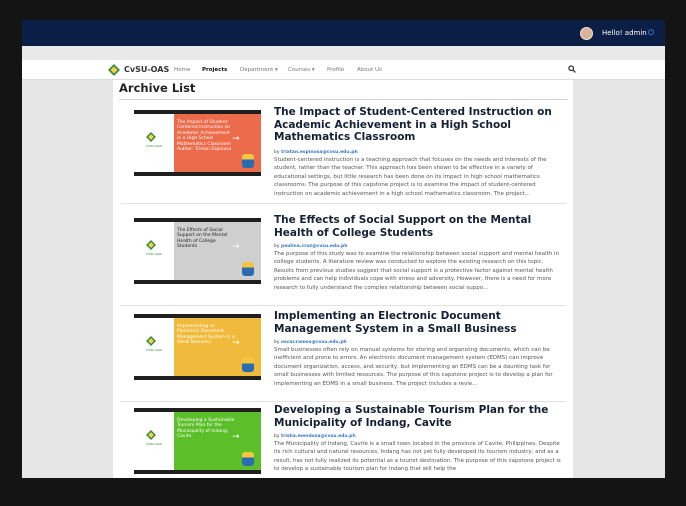 The height and width of the screenshot is (506, 686). Describe the element at coordinates (214, 70) in the screenshot. I see `nav-projects: Projects` at that location.